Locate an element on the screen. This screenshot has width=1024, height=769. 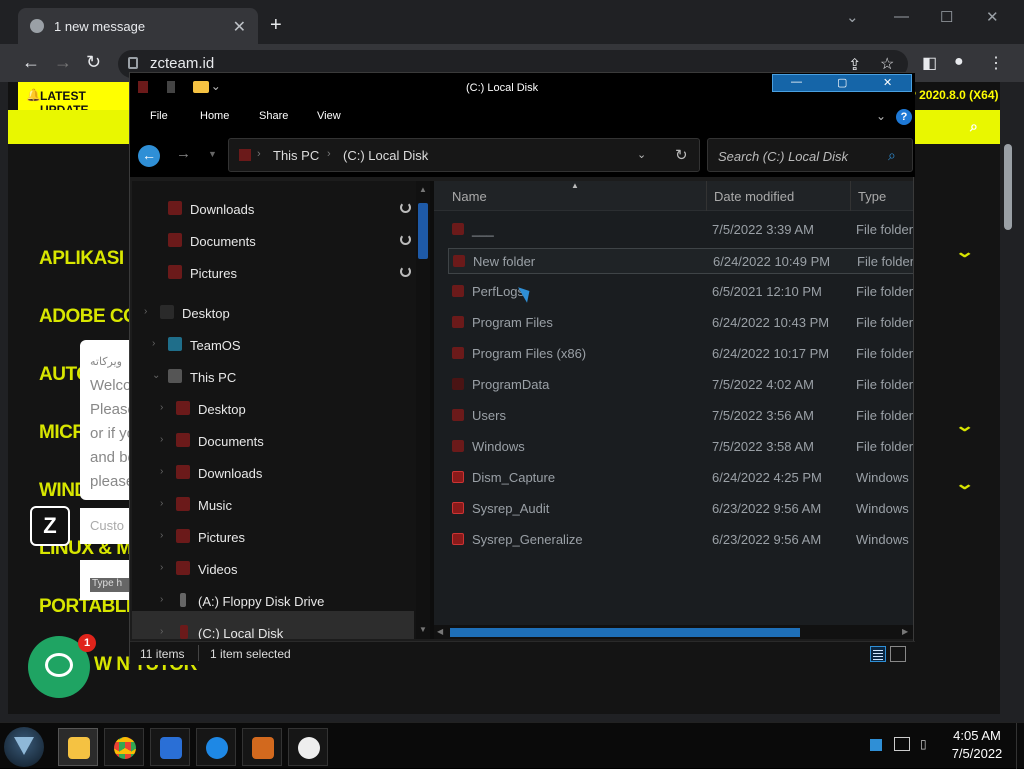
zcteam-logo: Z is located at coordinates (50, 526).